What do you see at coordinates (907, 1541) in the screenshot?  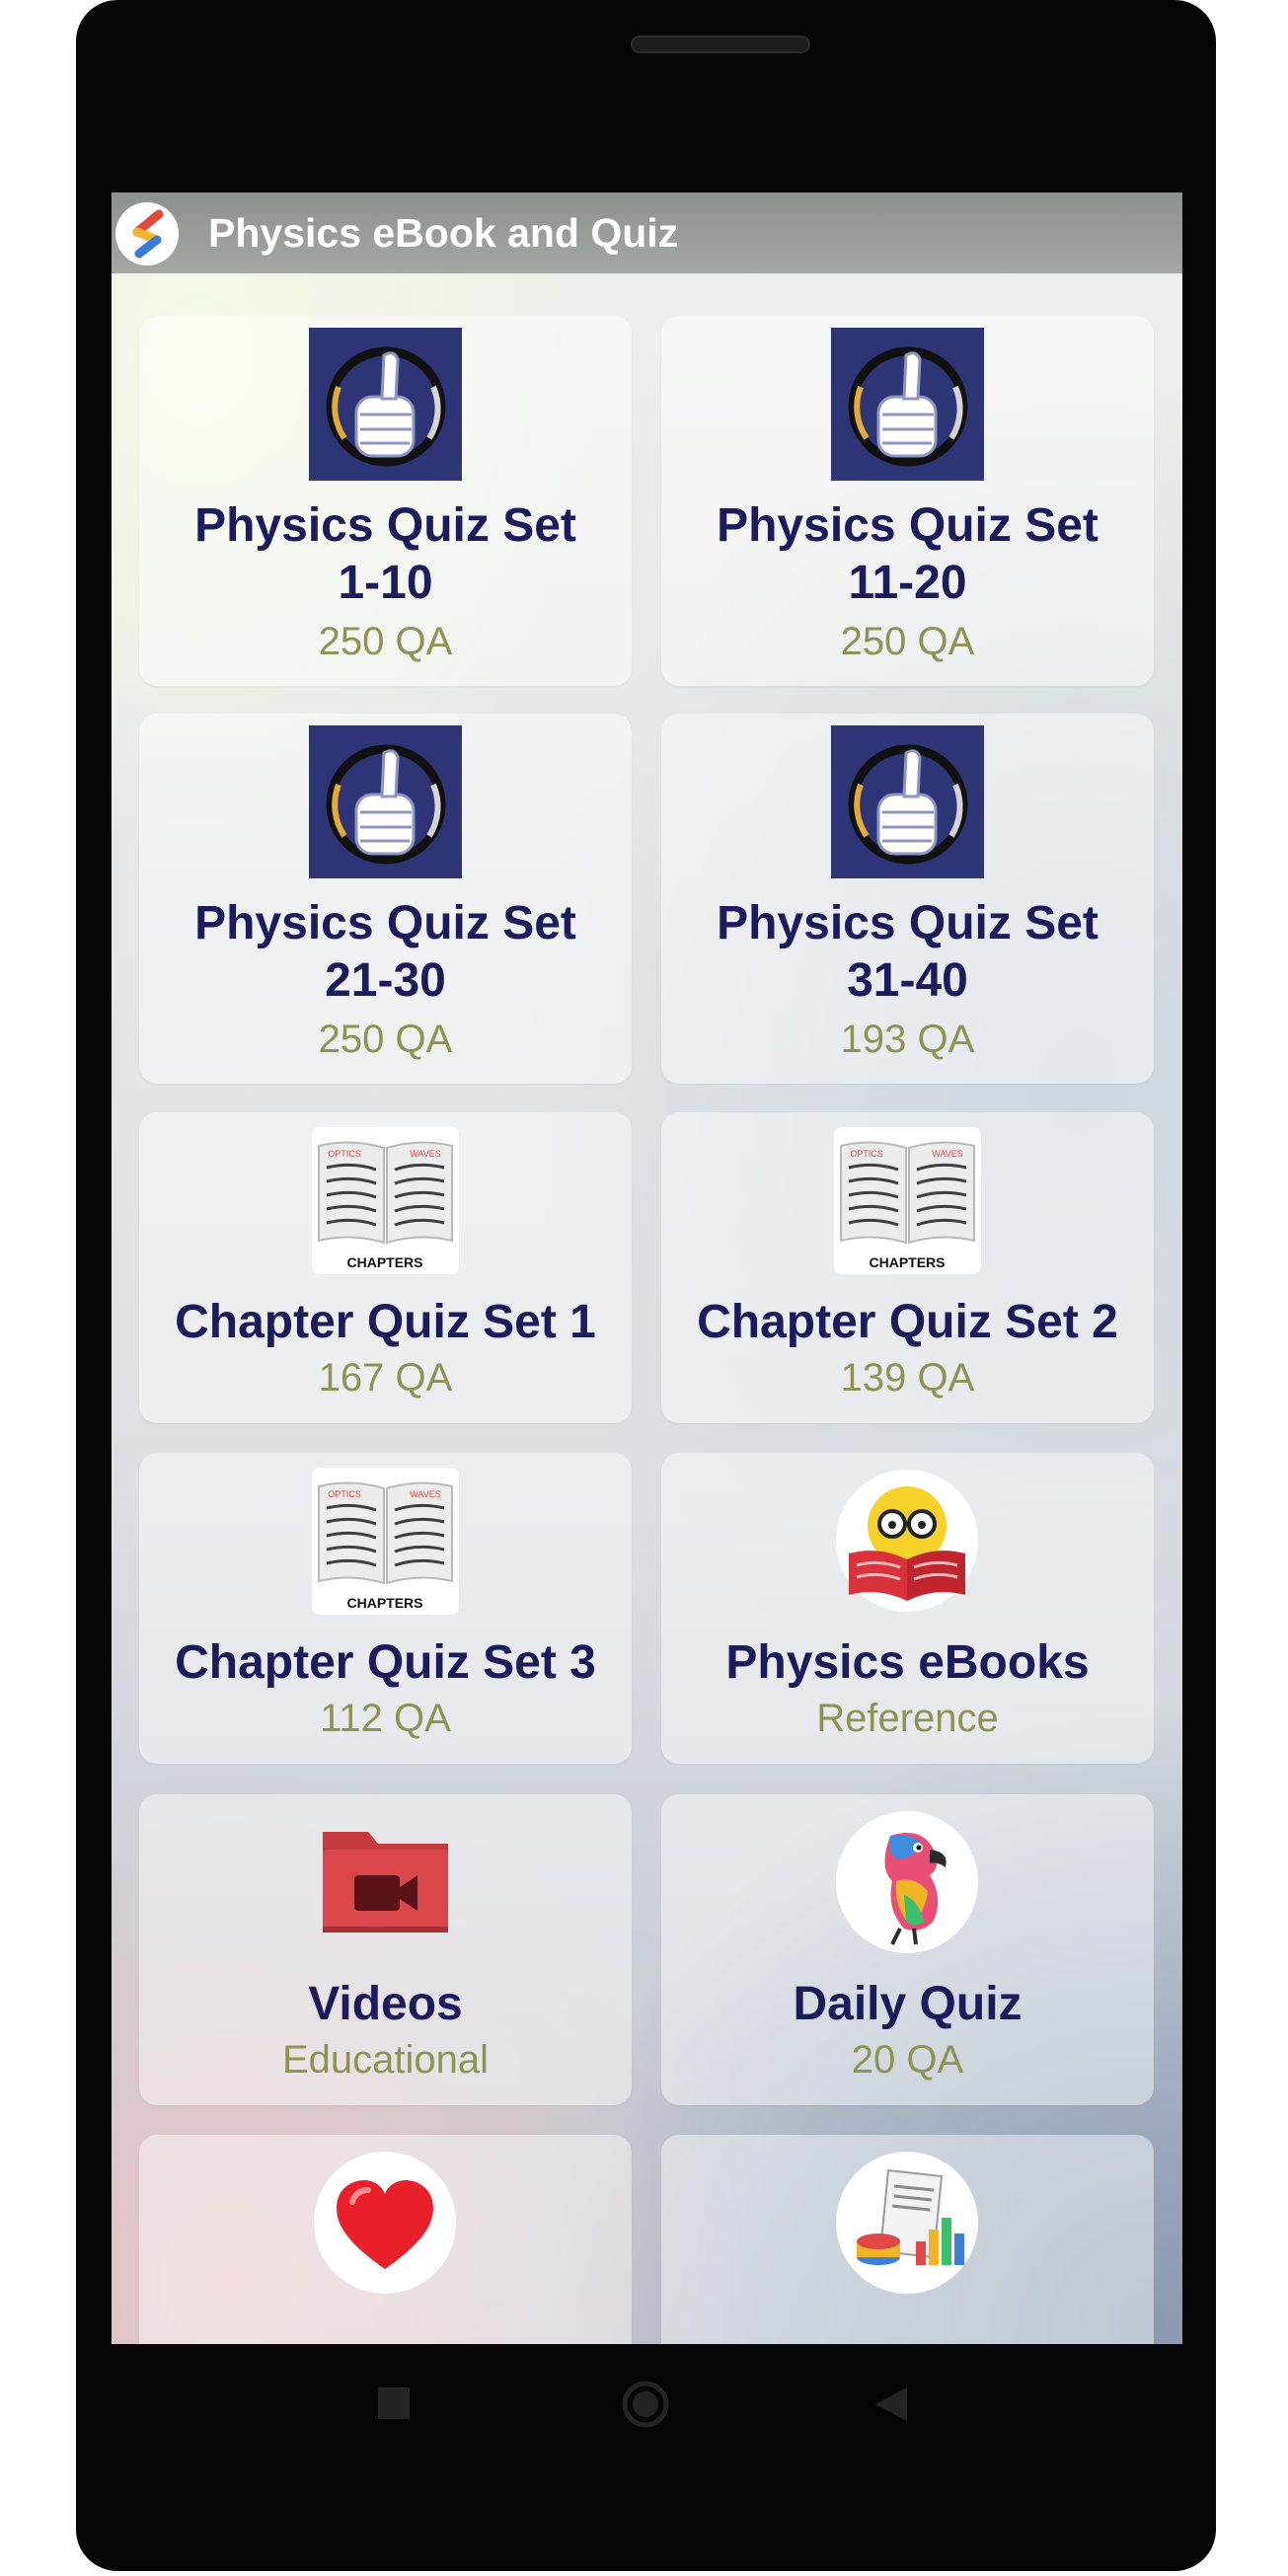 I see `reading-emoji-icon` at bounding box center [907, 1541].